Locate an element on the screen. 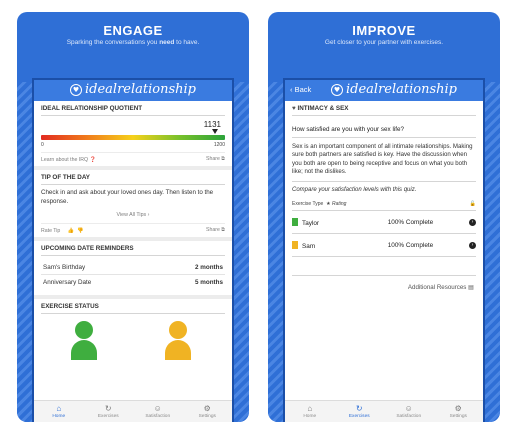  chevron-left-icon: ‹ is located at coordinates (291, 89).